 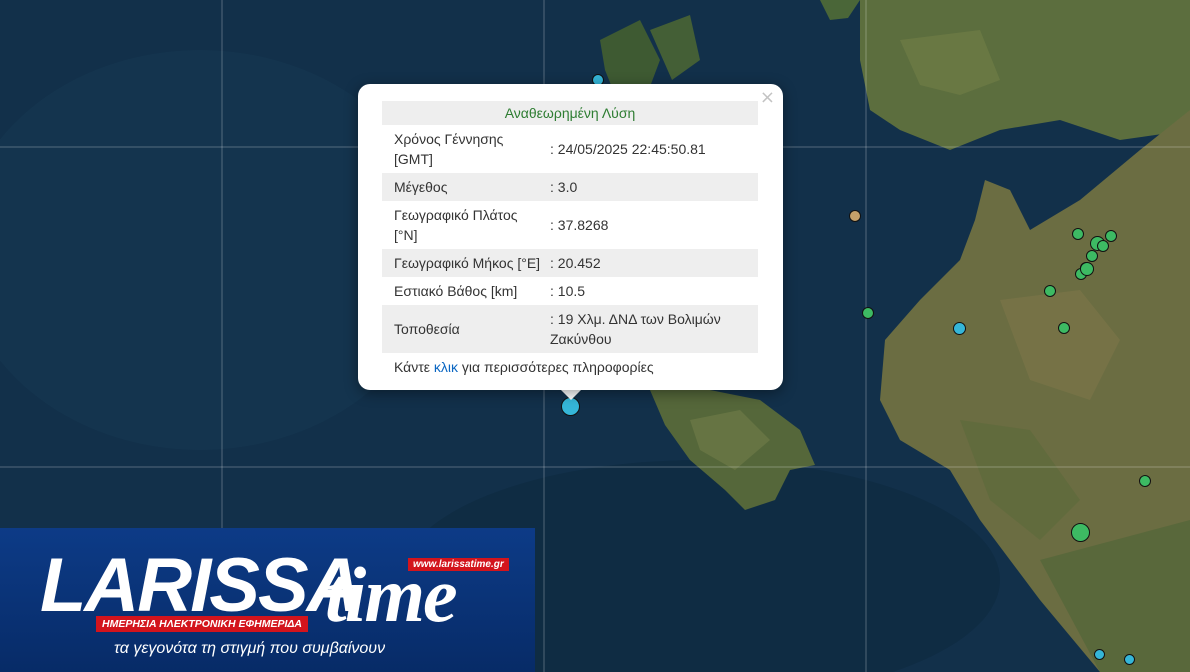 I want to click on table-row: Εστιακό Βάθος [km] : 10.5, so click(x=570, y=291).